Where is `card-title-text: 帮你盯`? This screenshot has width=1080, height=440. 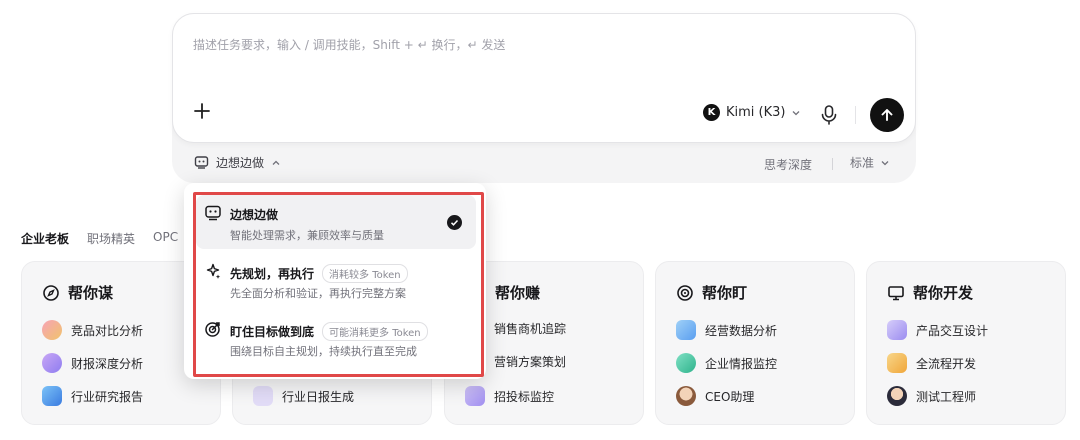 card-title-text: 帮你盯 is located at coordinates (725, 293).